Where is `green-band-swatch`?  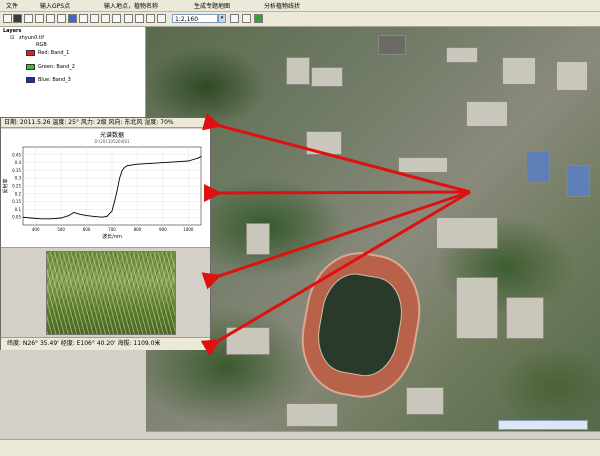 green-band-swatch is located at coordinates (30, 67).